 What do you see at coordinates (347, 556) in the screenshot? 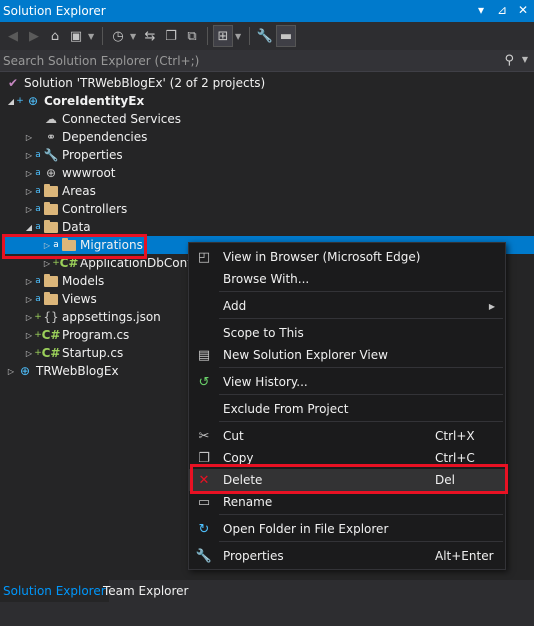
I see `menu-item-properties: 🔧 Properties Alt+Enter` at bounding box center [347, 556].